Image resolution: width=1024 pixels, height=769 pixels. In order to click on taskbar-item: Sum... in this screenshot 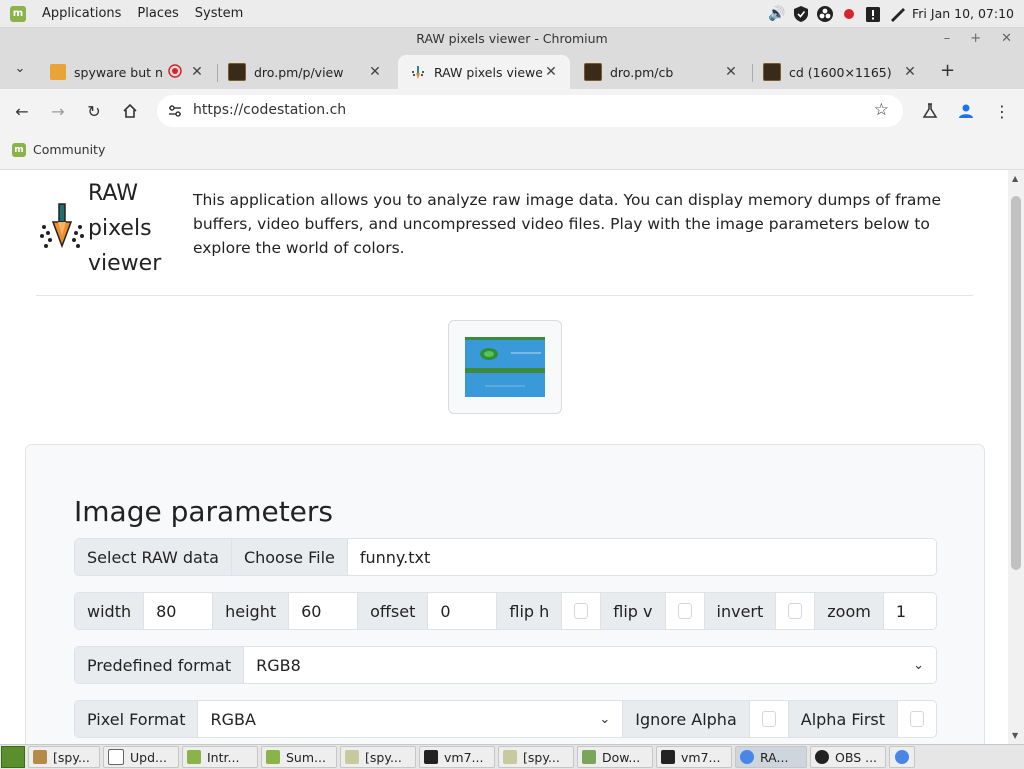, I will do `click(299, 757)`.